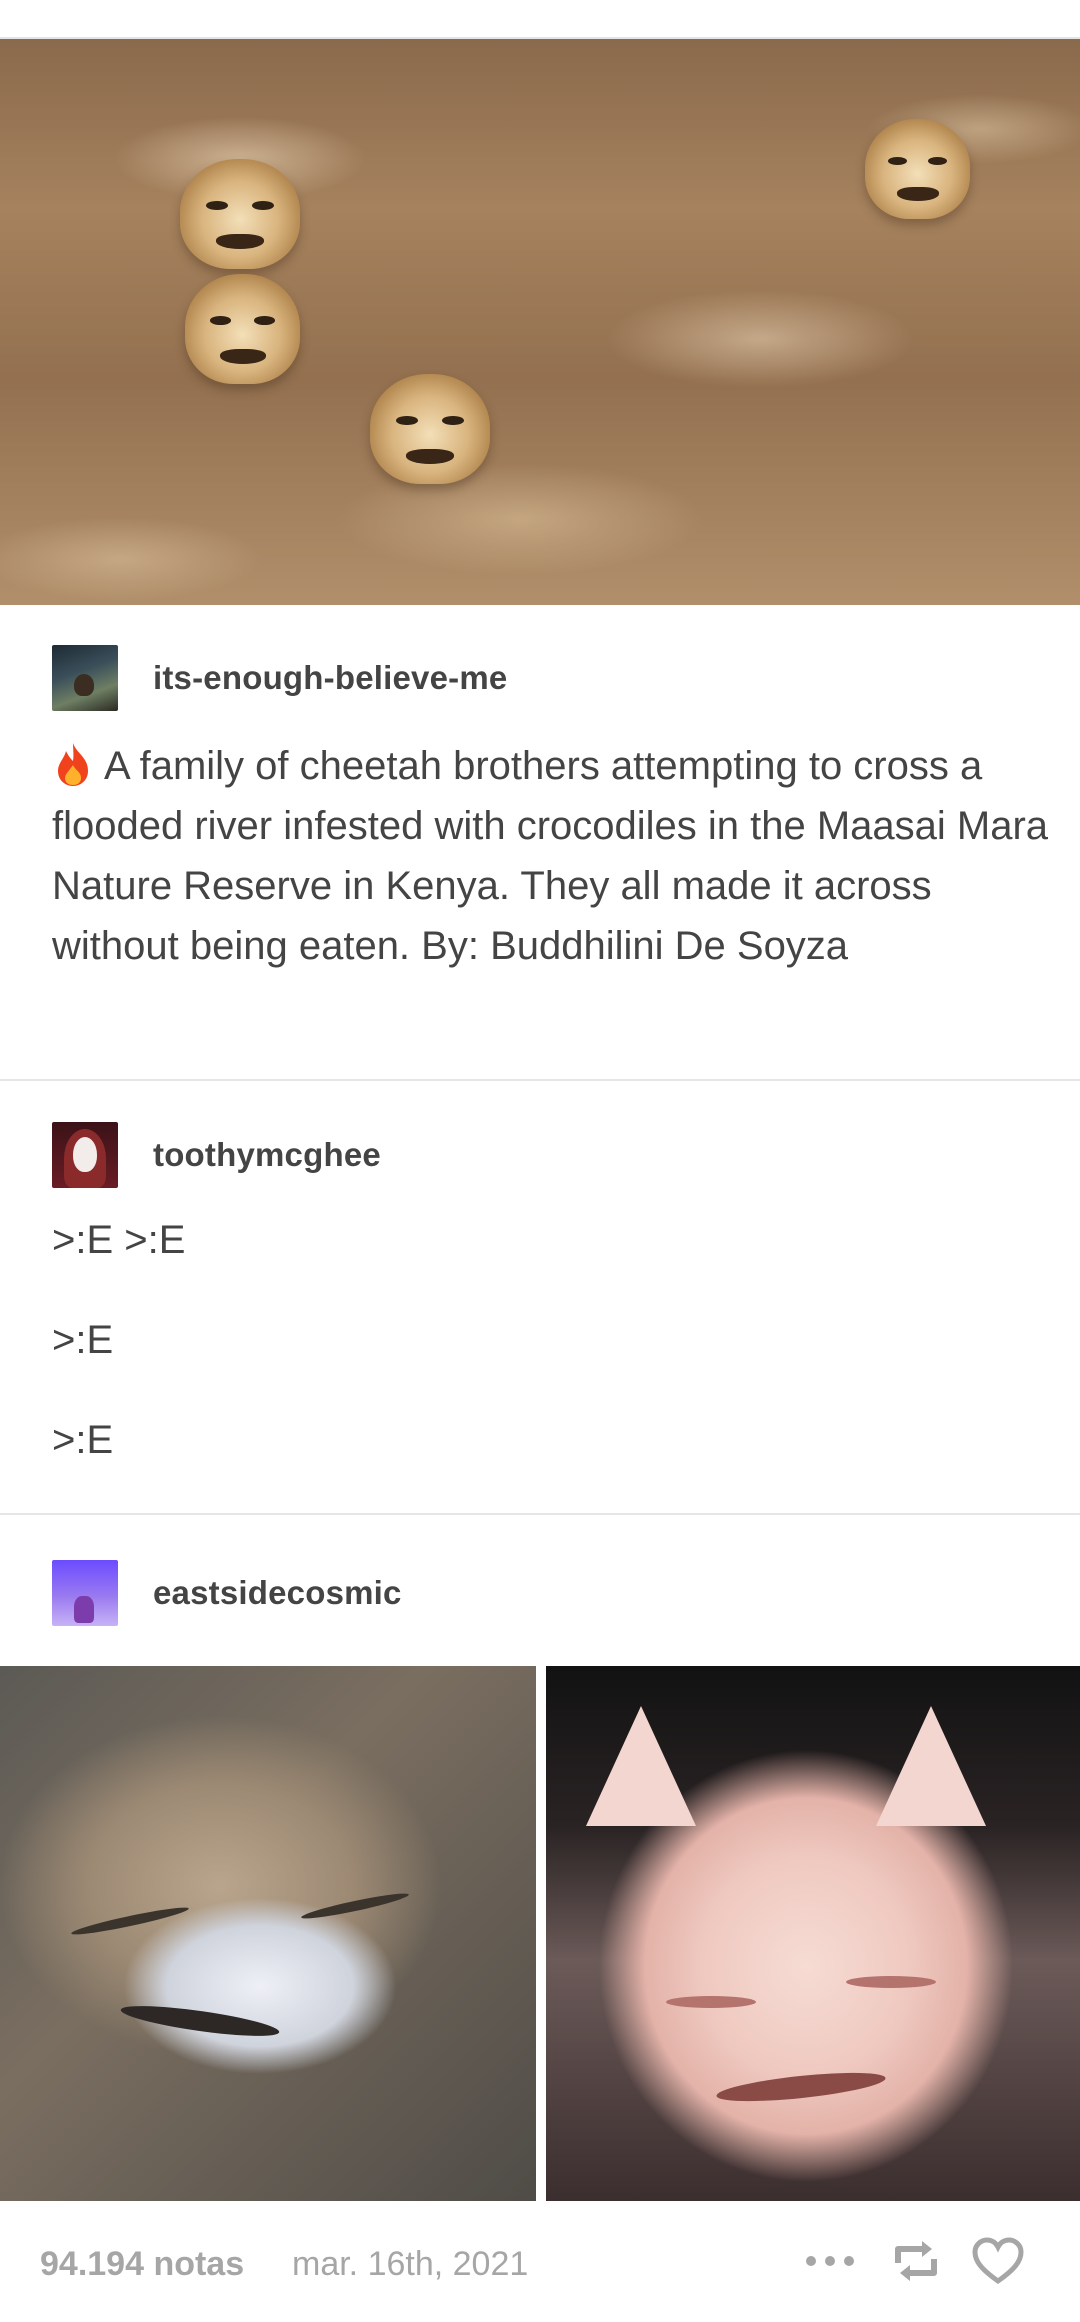 The height and width of the screenshot is (2322, 1080). Describe the element at coordinates (277, 1593) in the screenshot. I see `username: eastsidecosmic` at that location.